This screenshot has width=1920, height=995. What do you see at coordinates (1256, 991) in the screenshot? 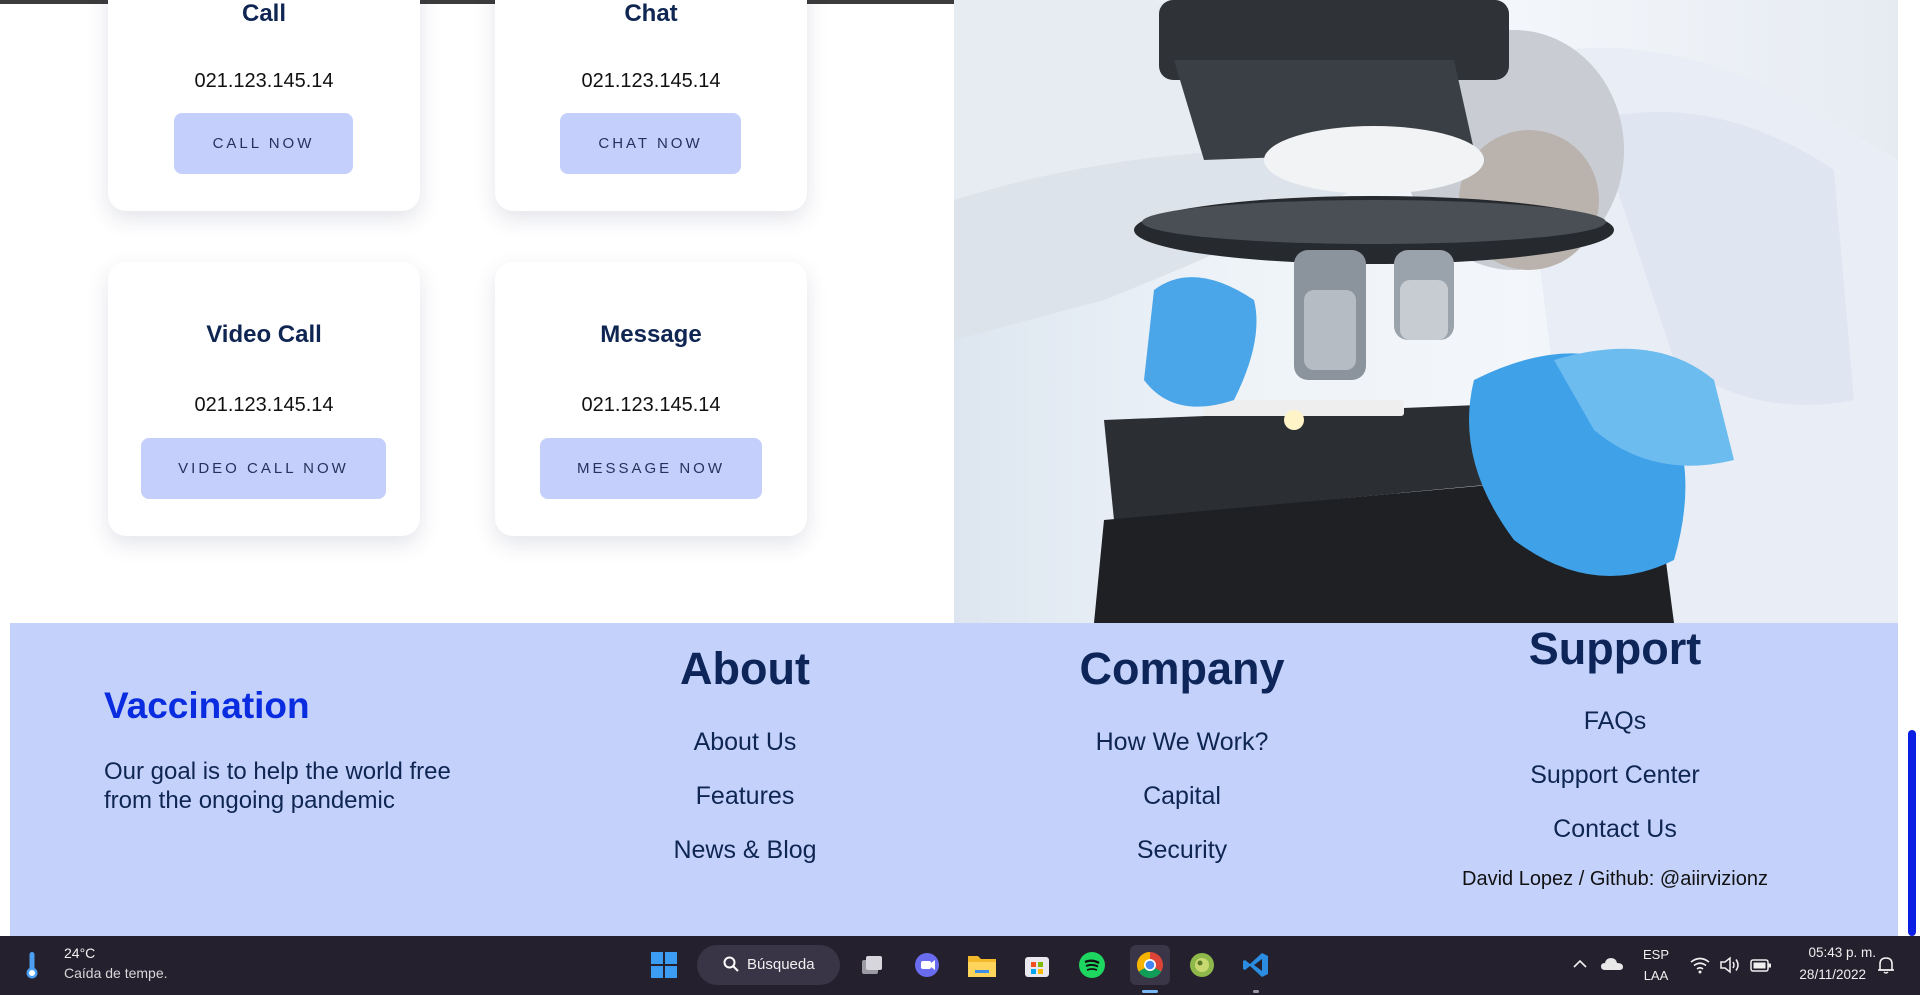
I see `vscode-indicator` at bounding box center [1256, 991].